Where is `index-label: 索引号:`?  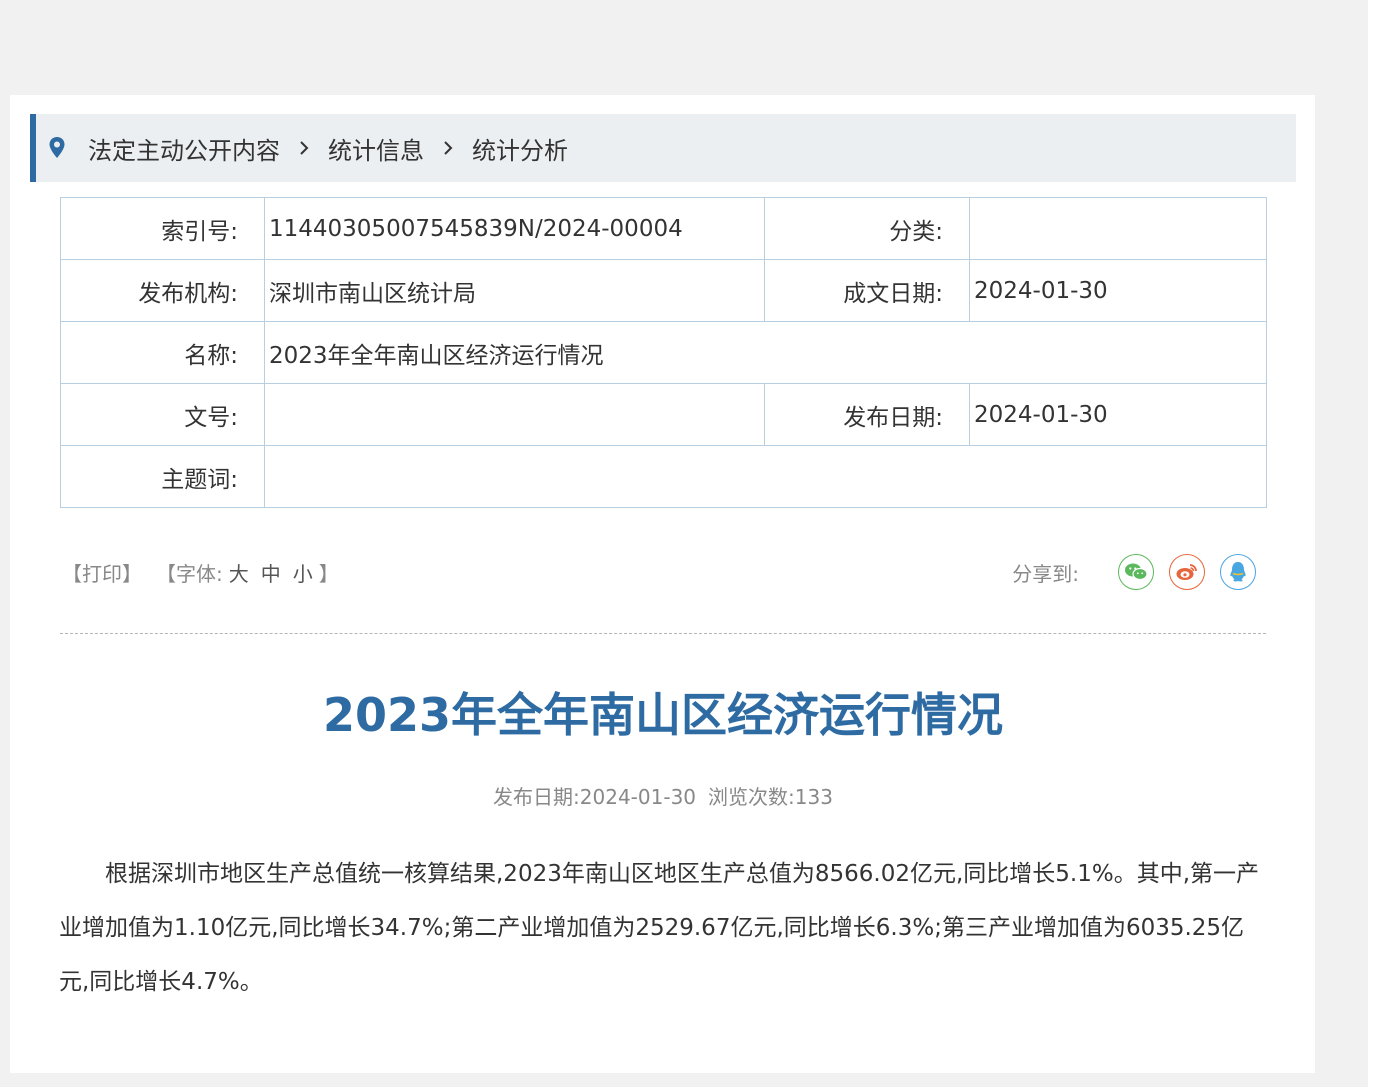 index-label: 索引号: is located at coordinates (162, 228).